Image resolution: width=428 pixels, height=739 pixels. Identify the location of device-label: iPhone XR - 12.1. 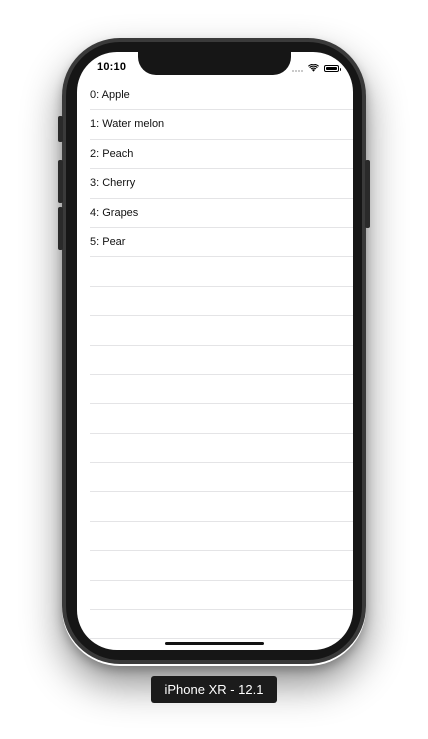
(214, 689).